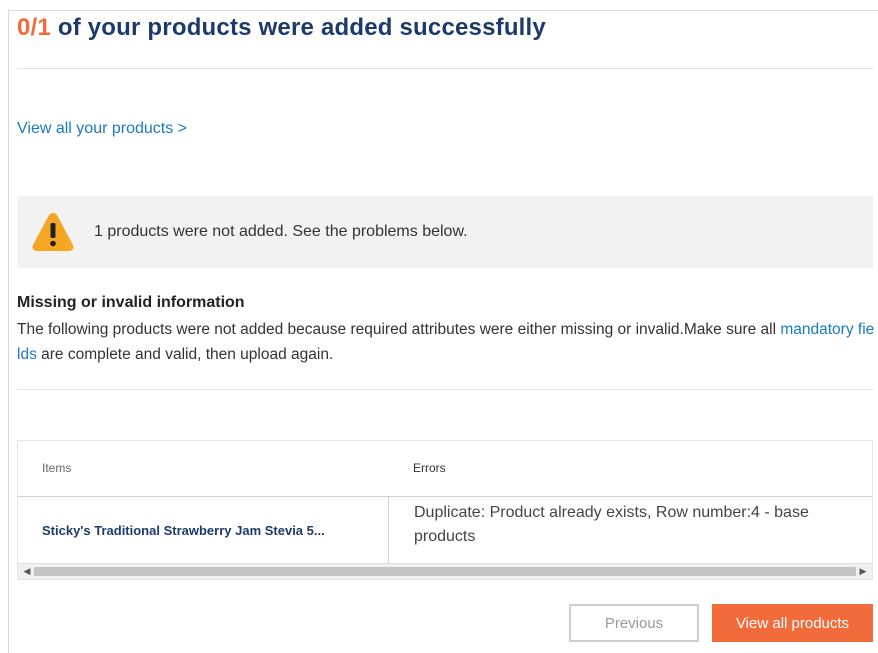 This screenshot has height=653, width=878. I want to click on scrollbar-thumb, so click(445, 571).